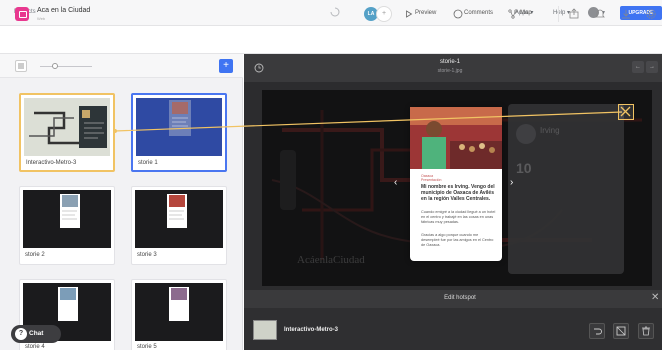 The image size is (662, 350). What do you see at coordinates (226, 66) in the screenshot?
I see `add-screen-button: +` at bounding box center [226, 66].